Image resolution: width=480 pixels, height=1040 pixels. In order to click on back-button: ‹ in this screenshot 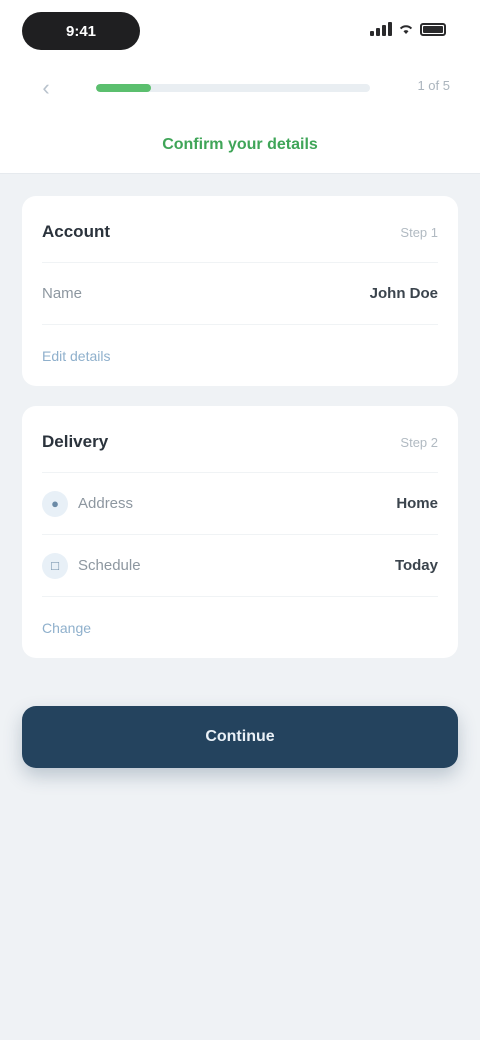, I will do `click(46, 88)`.